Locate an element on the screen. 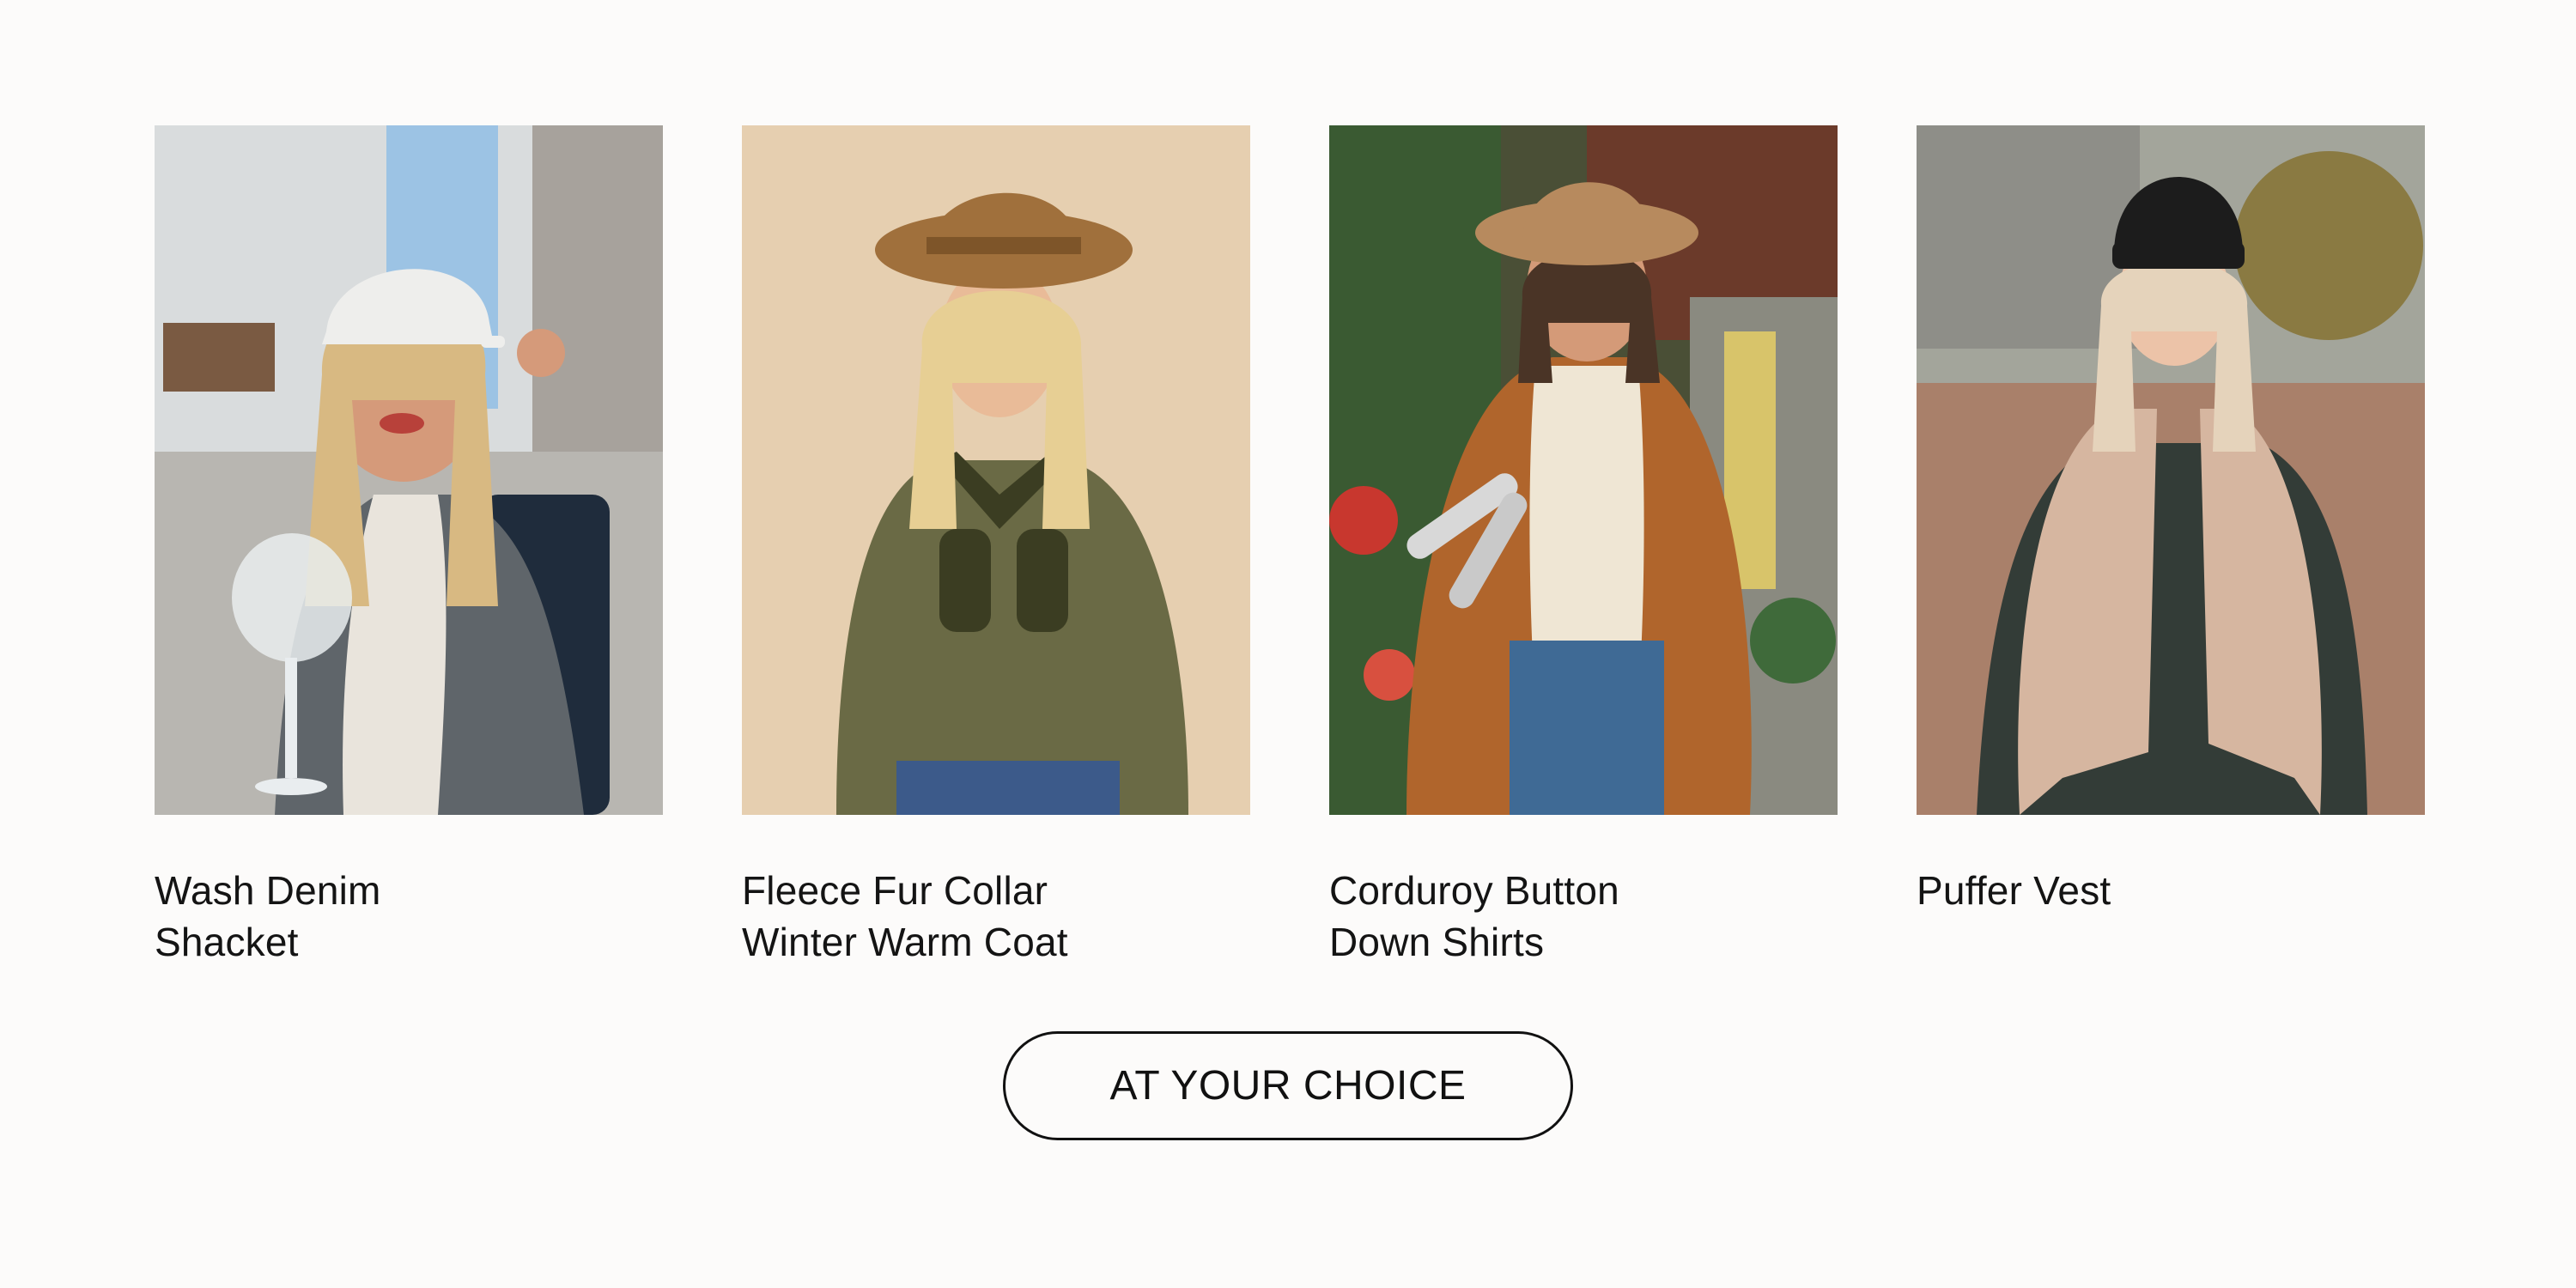 The width and height of the screenshot is (2576, 1288). cta-container: AT YOUR CHOICE is located at coordinates (1288, 1085).